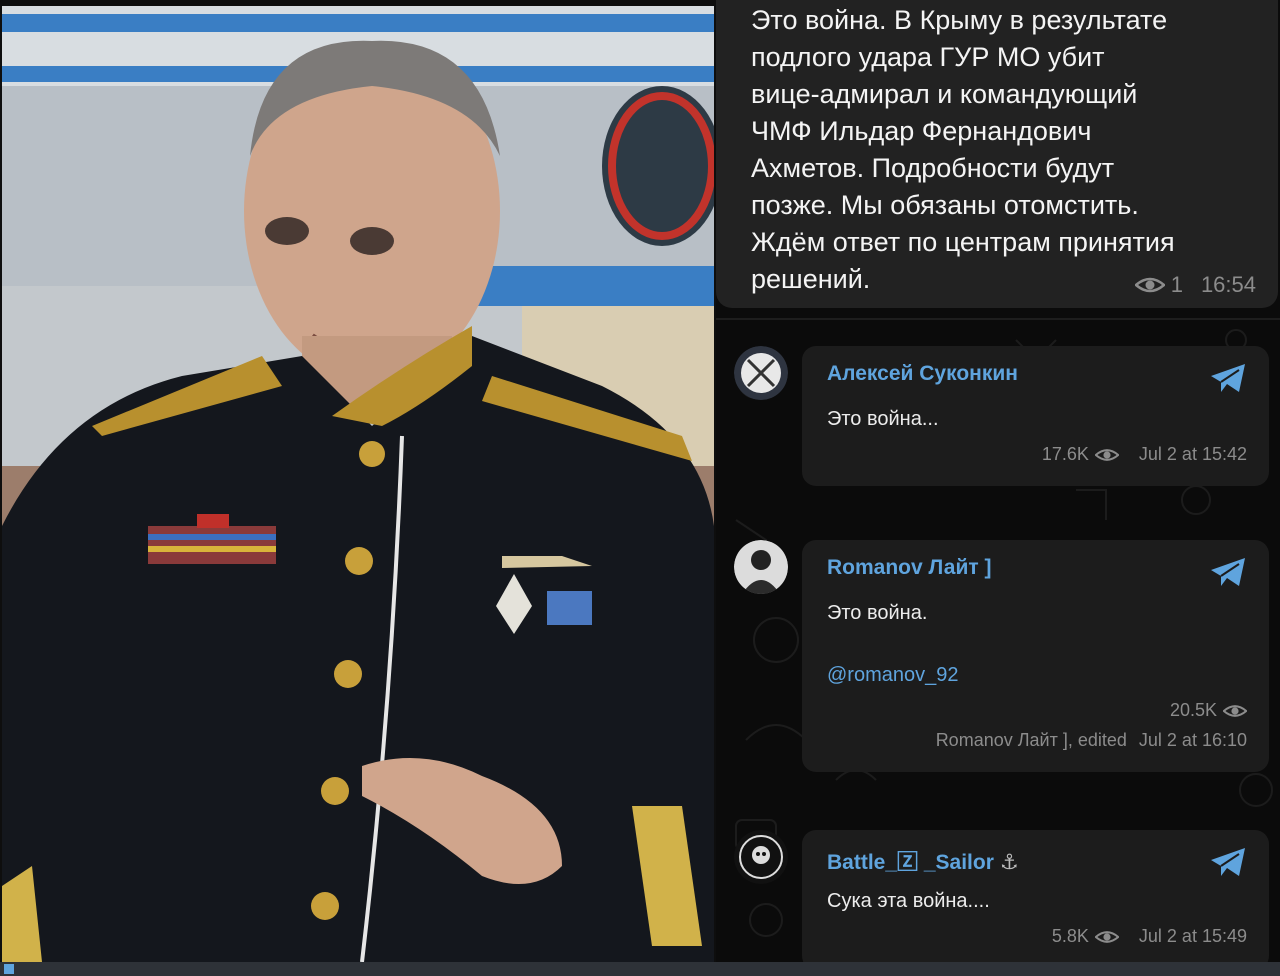  Describe the element at coordinates (9, 969) in the screenshot. I see `bottom-corner-mark` at that location.